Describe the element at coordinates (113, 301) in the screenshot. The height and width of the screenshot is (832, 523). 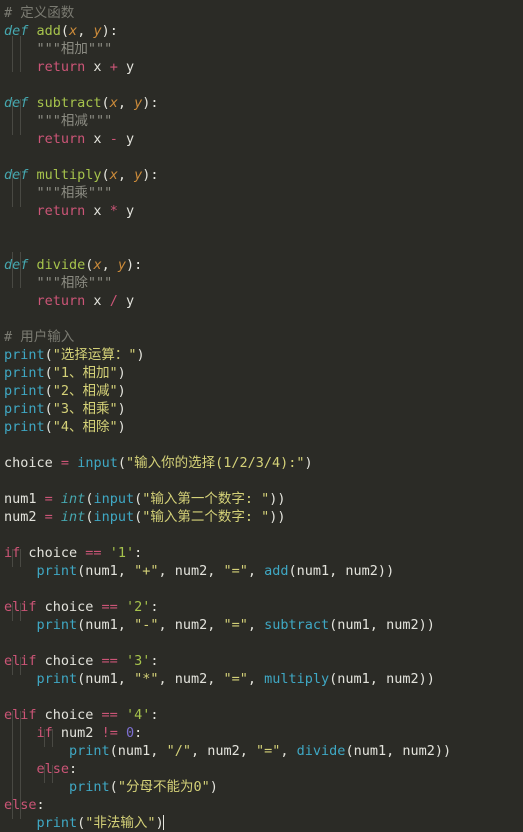
I see `code-token: /` at that location.